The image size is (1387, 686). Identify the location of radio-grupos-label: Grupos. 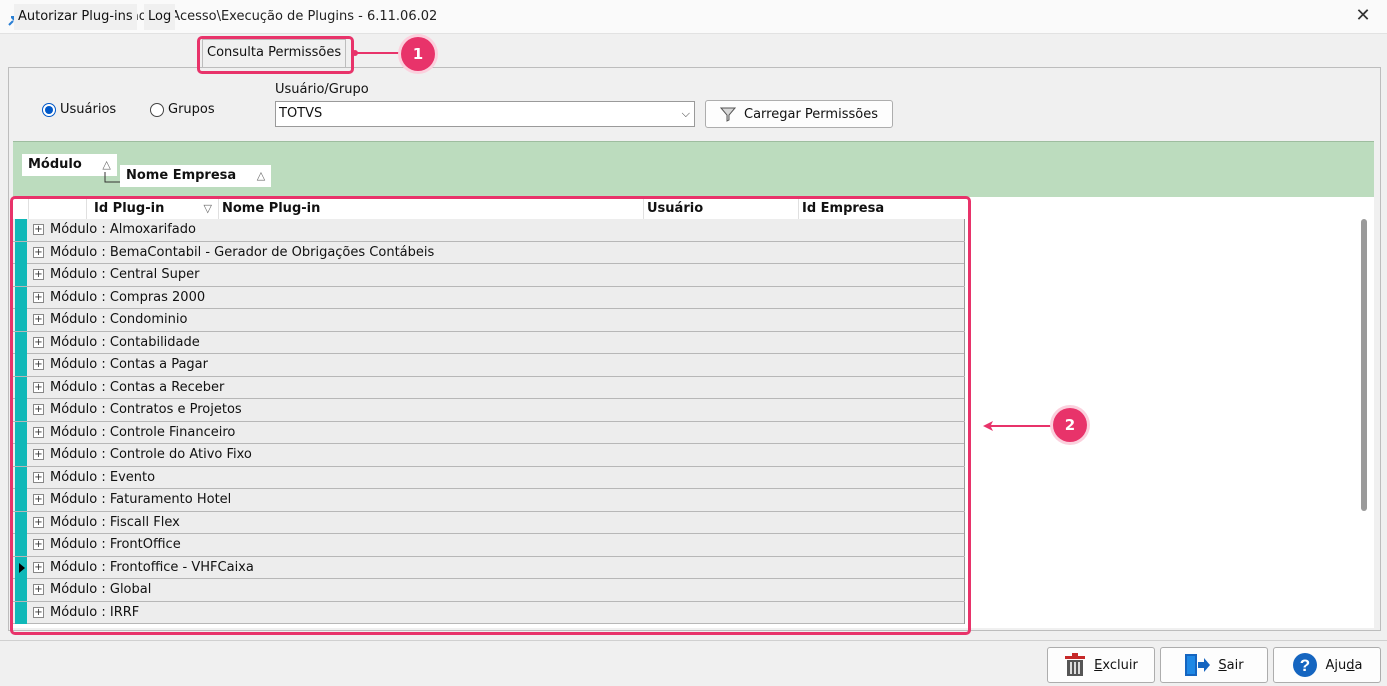
(191, 109).